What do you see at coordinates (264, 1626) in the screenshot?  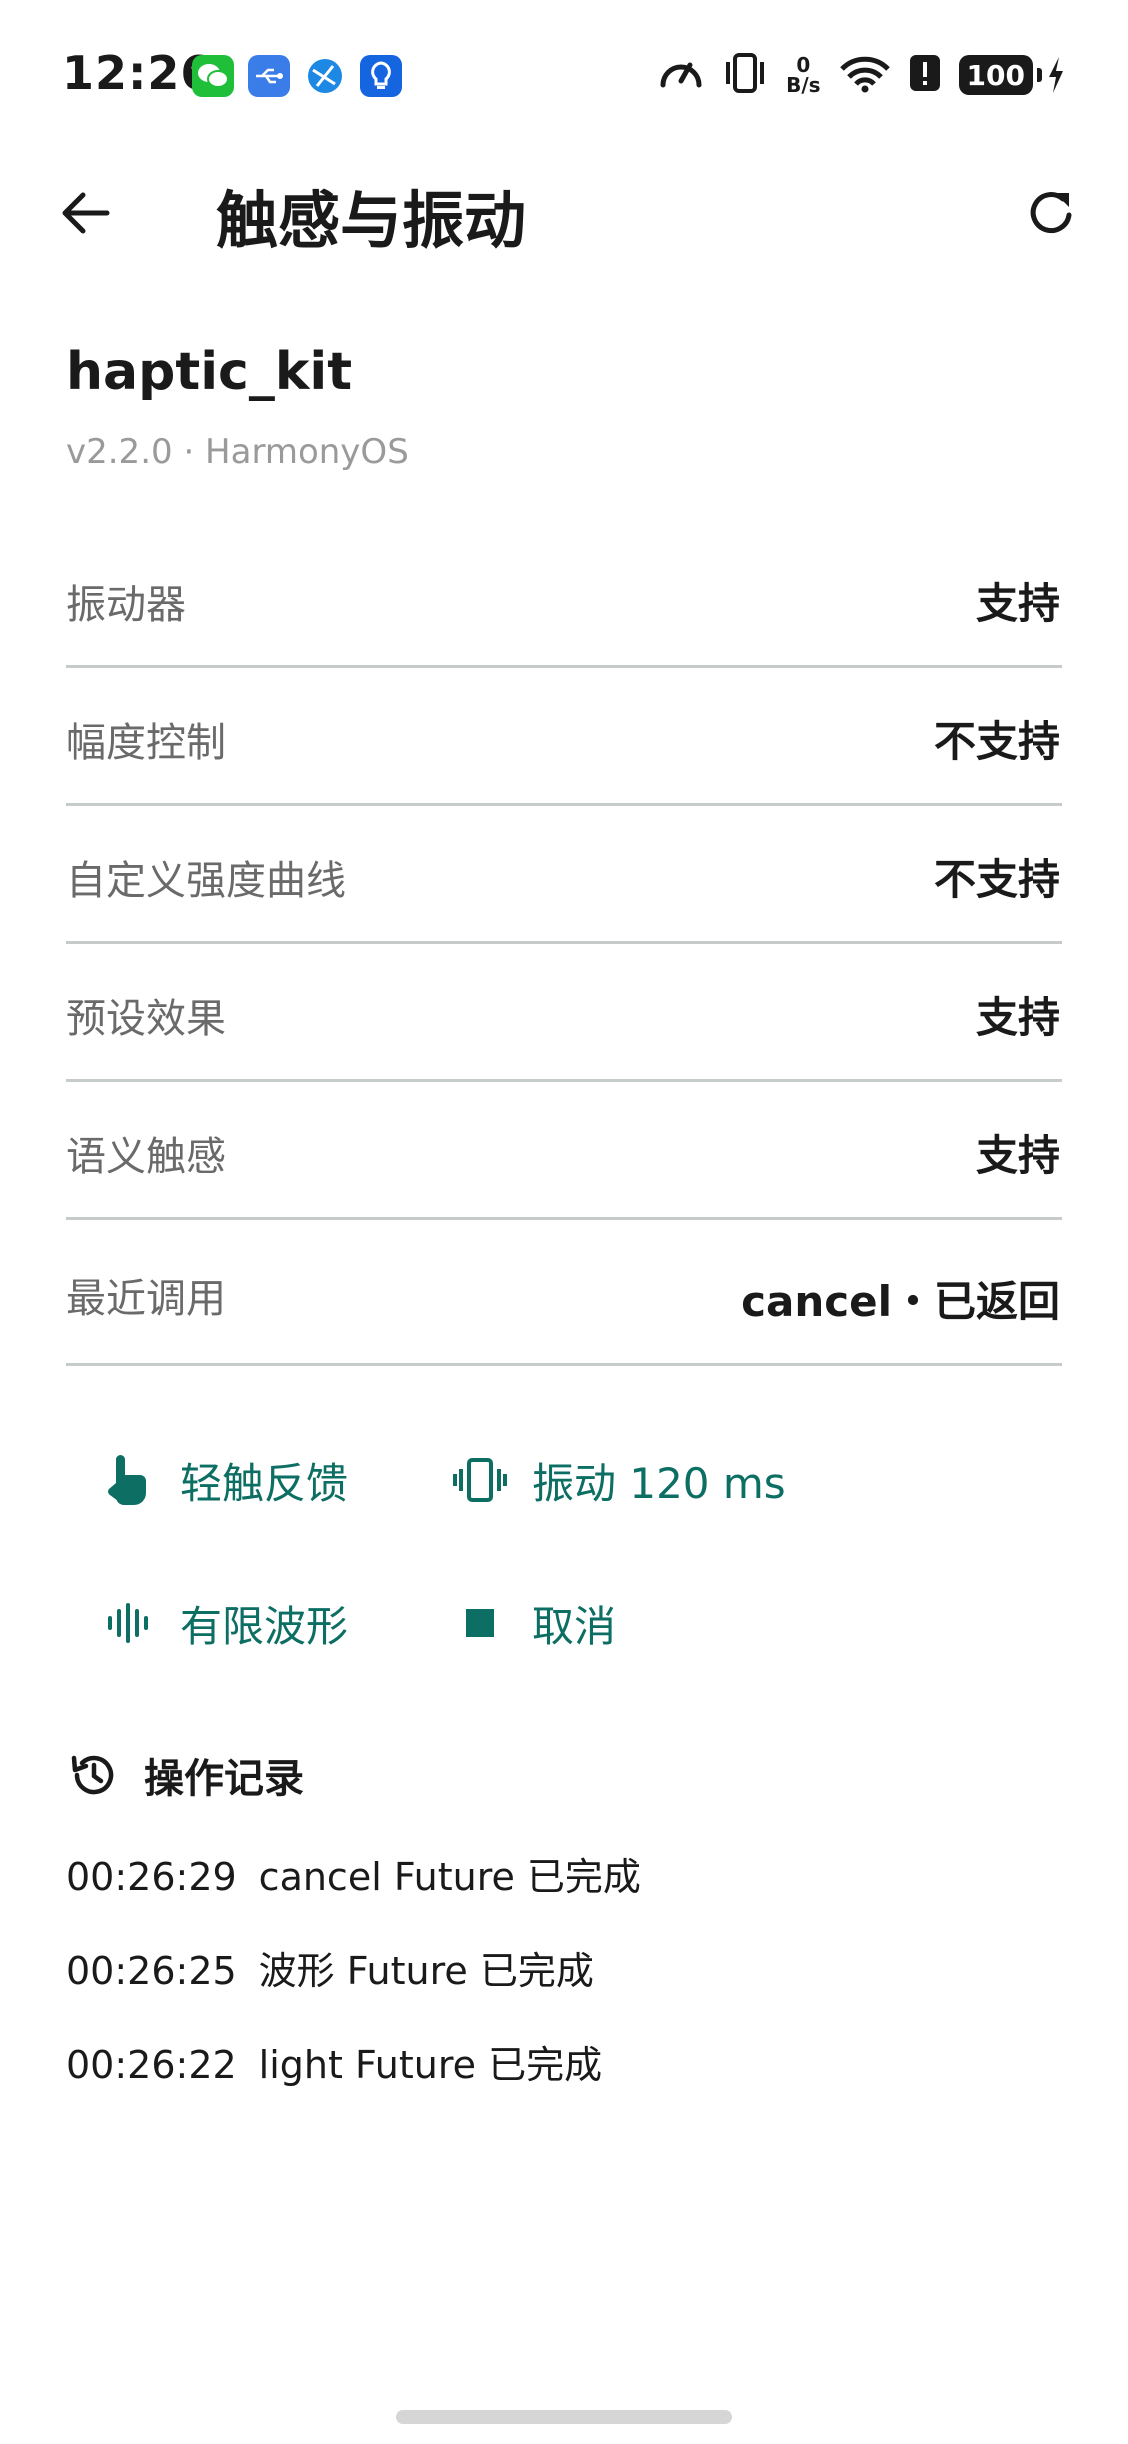 I see `waveform-label: 有限波形` at bounding box center [264, 1626].